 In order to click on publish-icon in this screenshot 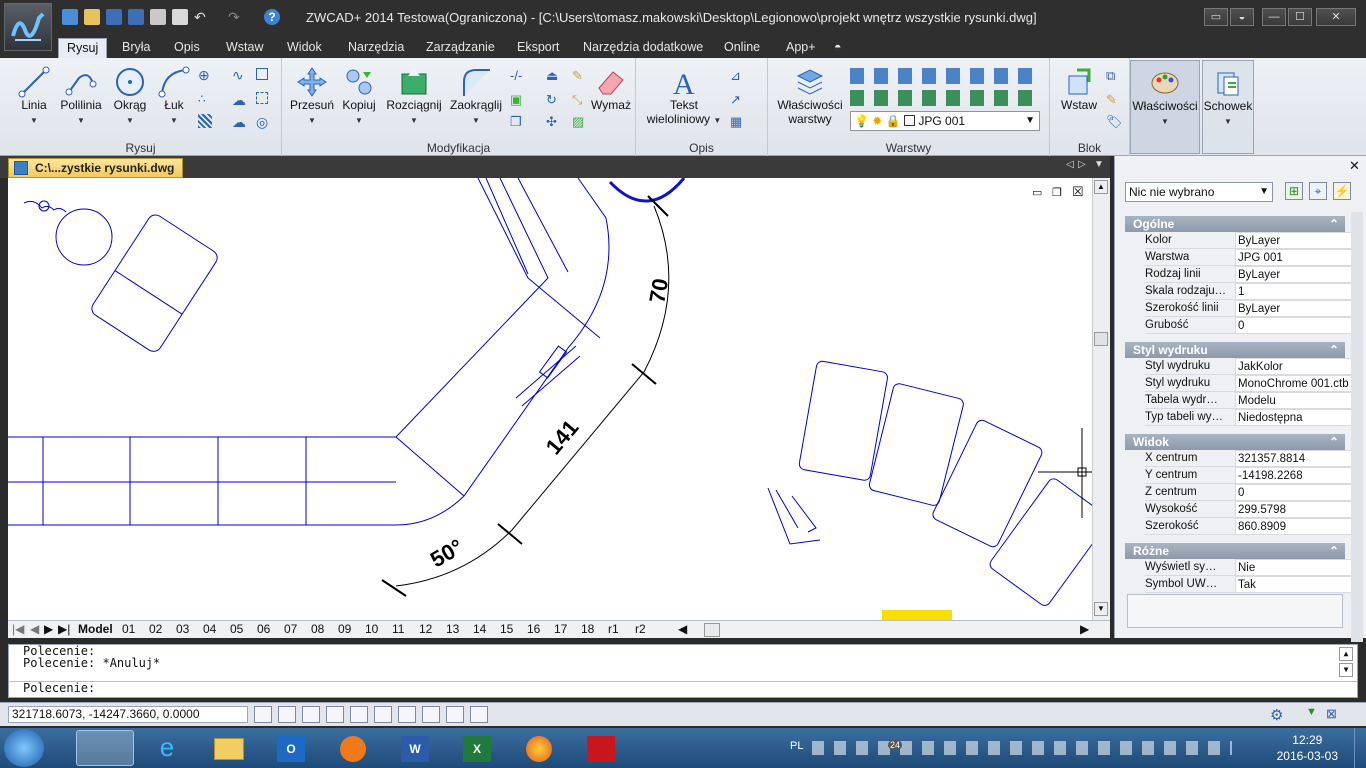, I will do `click(180, 17)`.